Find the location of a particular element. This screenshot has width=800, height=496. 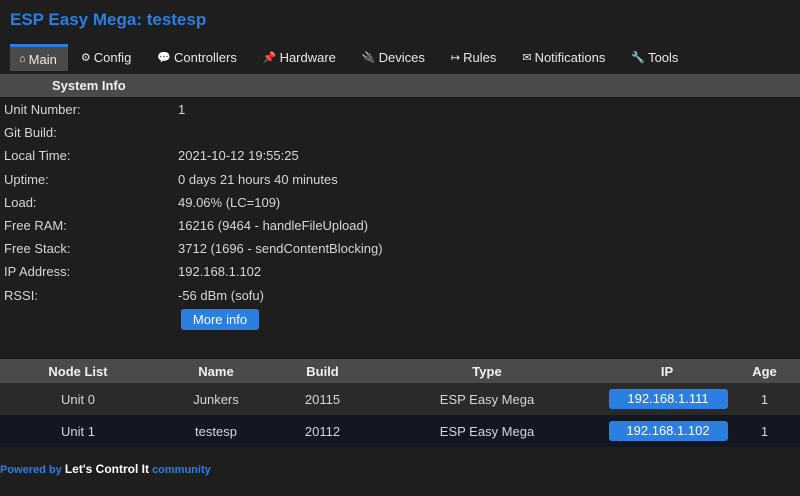

tab-config: ⚙ Config is located at coordinates (106, 57).